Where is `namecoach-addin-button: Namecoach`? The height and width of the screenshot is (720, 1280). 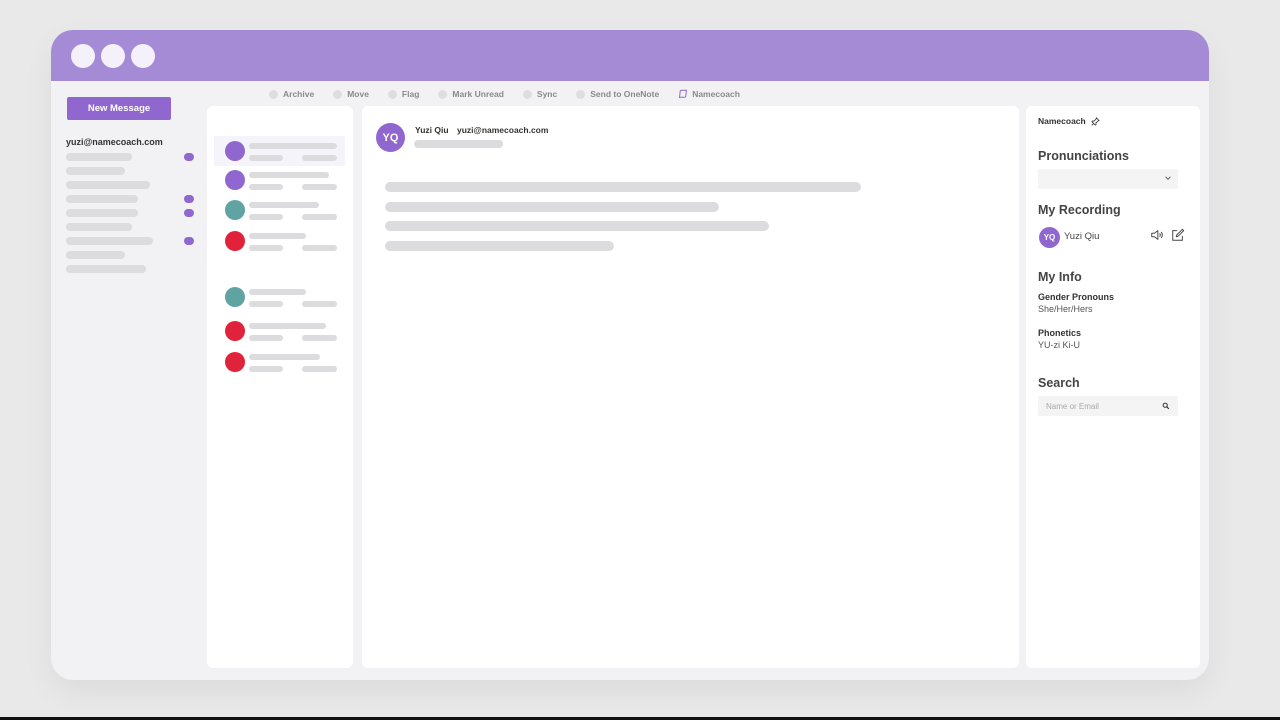
namecoach-addin-button: Namecoach is located at coordinates (709, 94).